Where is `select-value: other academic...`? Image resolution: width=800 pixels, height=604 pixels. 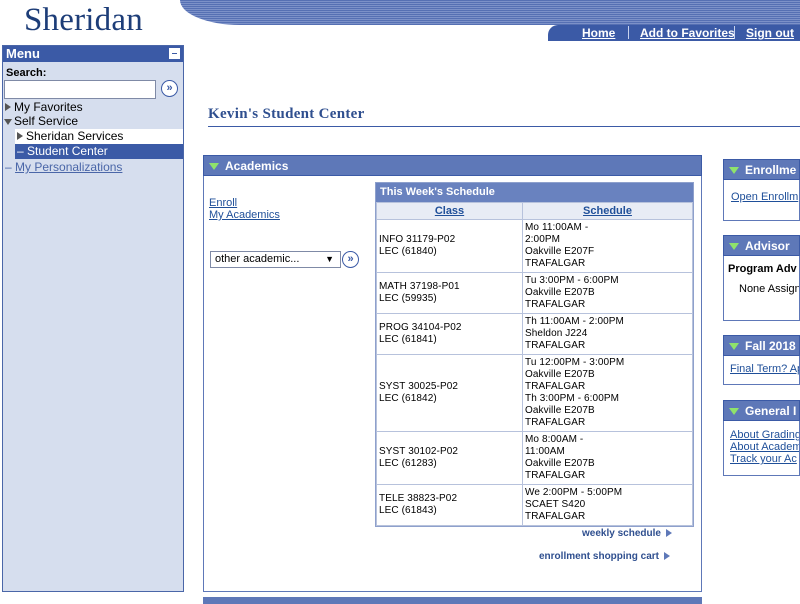 select-value: other academic... is located at coordinates (257, 259).